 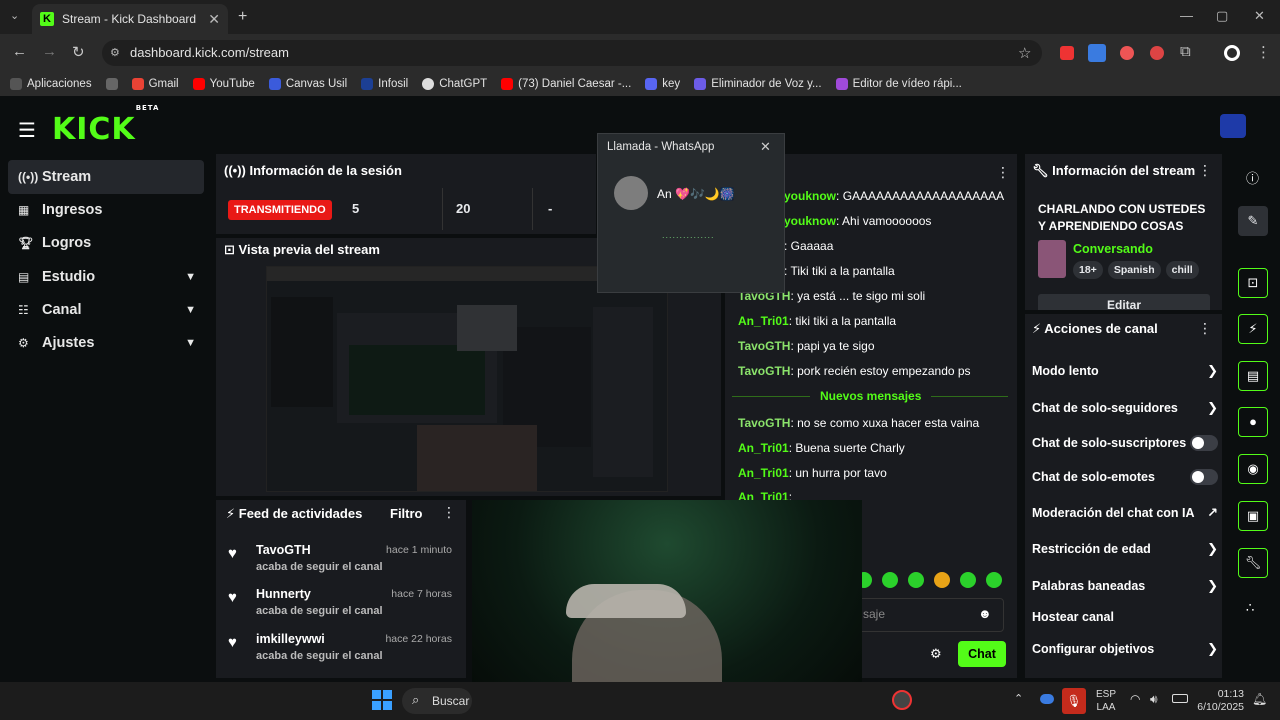 What do you see at coordinates (1125, 549) in the screenshot?
I see `action-age-restriction: Restricción de edad ❯` at bounding box center [1125, 549].